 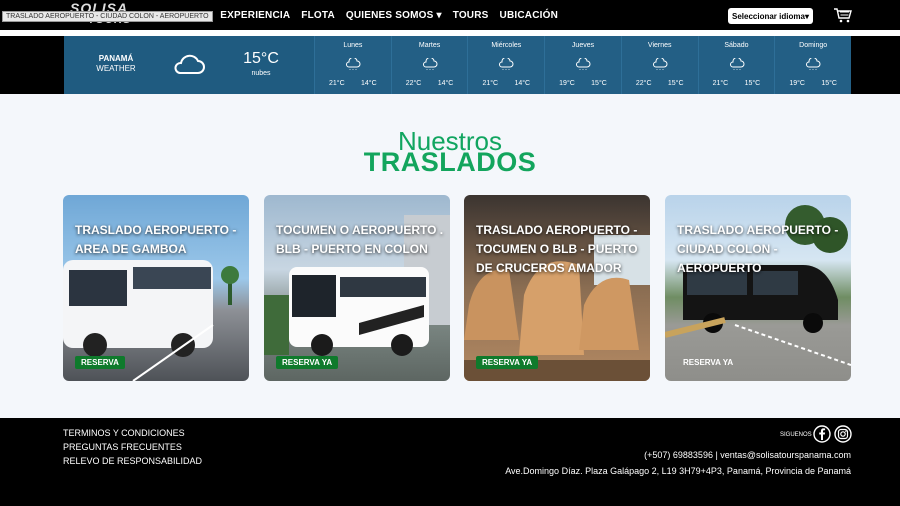 I want to click on weather-place: PANAMÁ, so click(x=116, y=58).